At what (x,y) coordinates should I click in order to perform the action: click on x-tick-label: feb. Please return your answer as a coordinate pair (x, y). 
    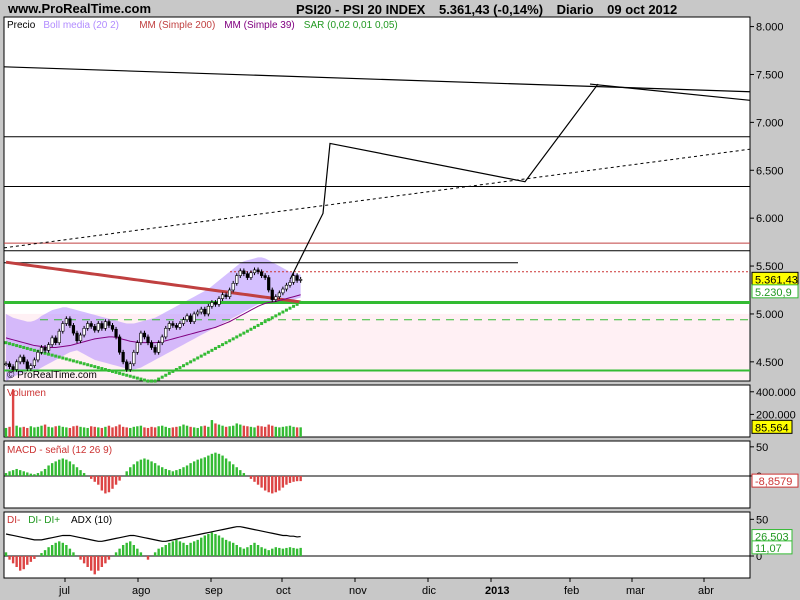
    Looking at the image, I should click on (571, 591).